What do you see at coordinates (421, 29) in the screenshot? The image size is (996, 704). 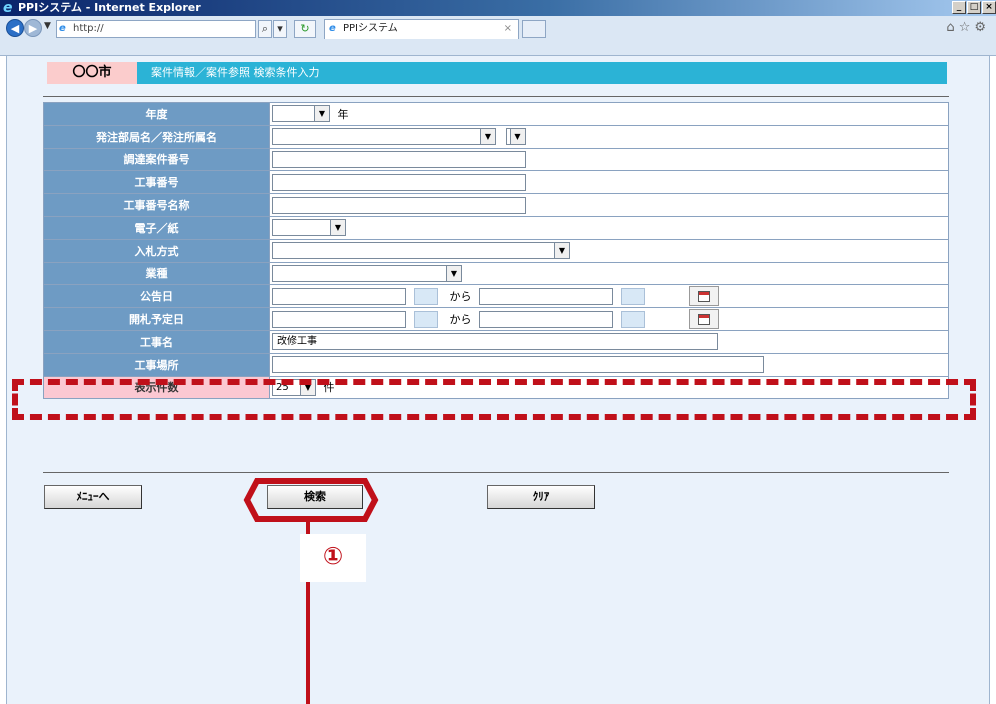 I see `browser-tab: e PPIシステム ×` at bounding box center [421, 29].